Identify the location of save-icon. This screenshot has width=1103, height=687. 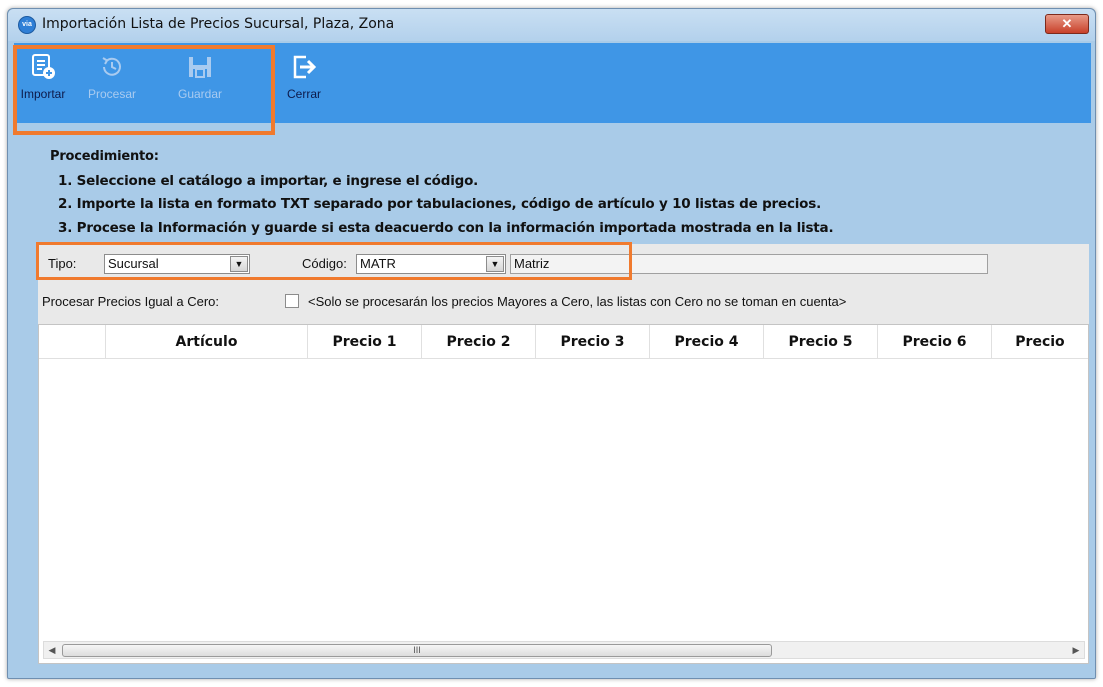
(200, 67).